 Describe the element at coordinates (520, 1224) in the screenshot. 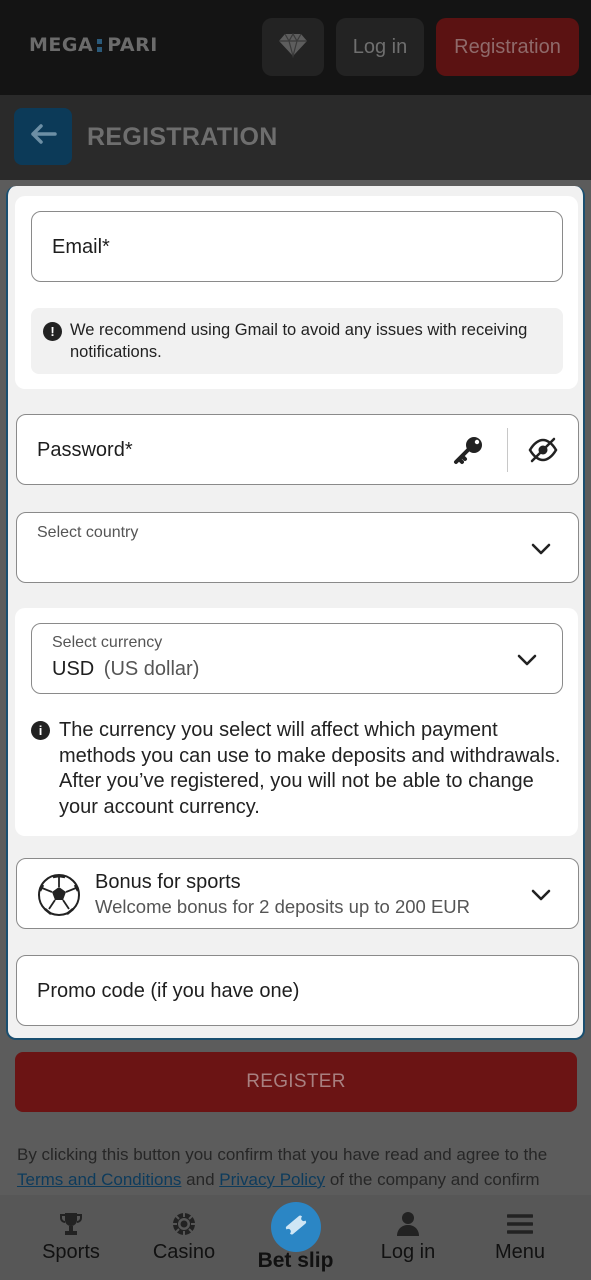

I see `hamburger-menu-icon` at that location.